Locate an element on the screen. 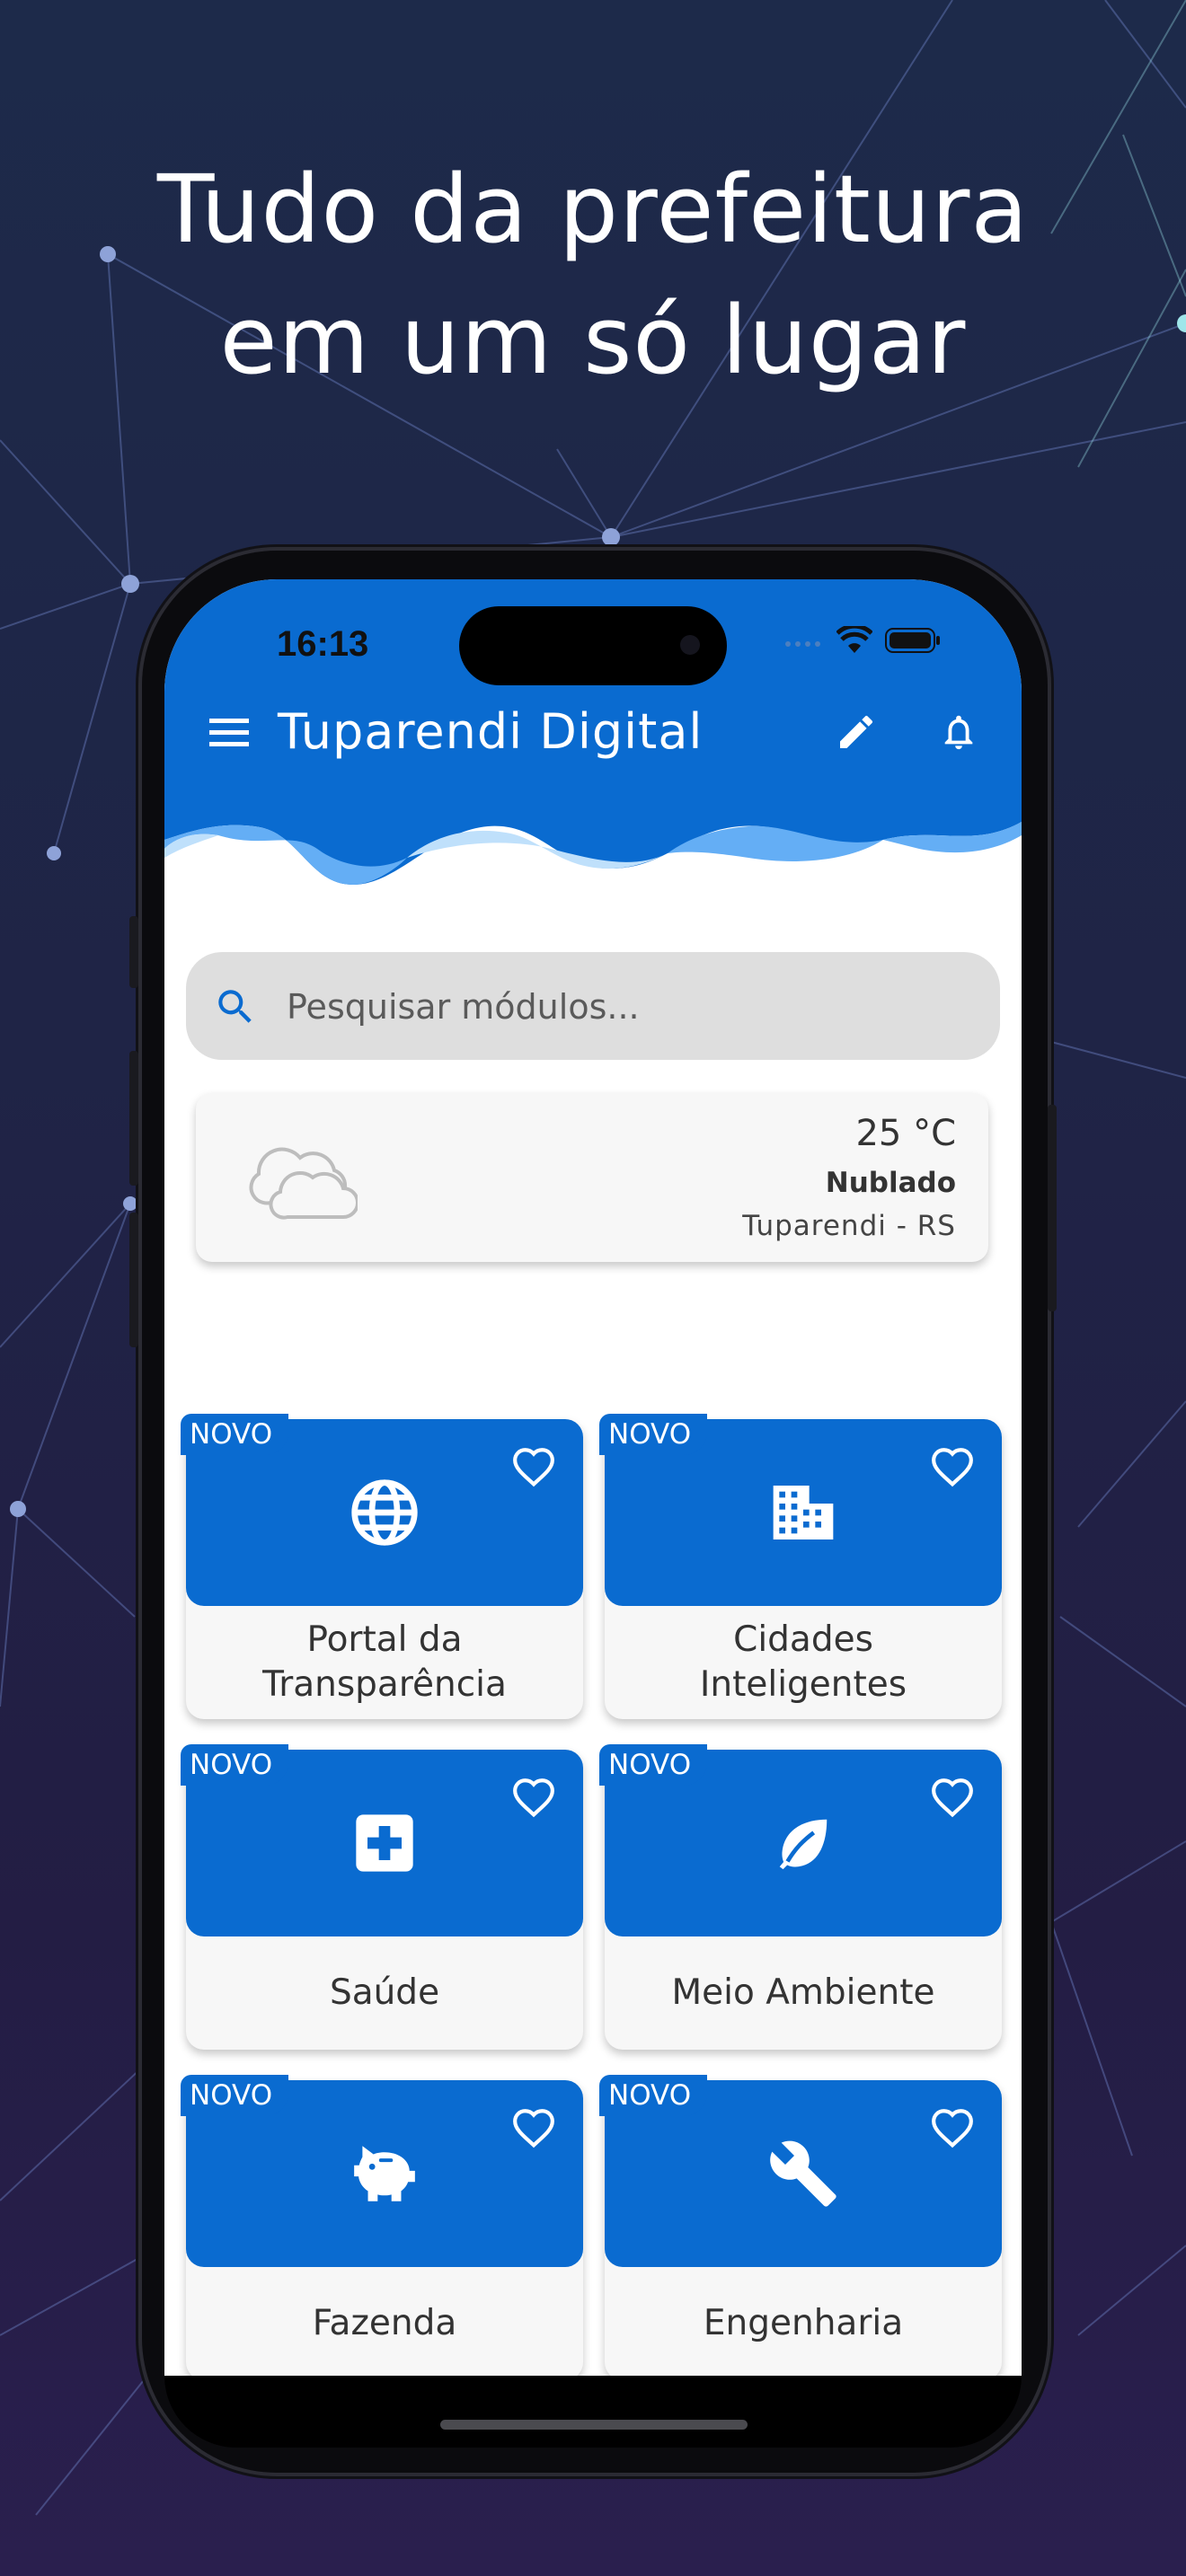  wifi-icon is located at coordinates (854, 639).